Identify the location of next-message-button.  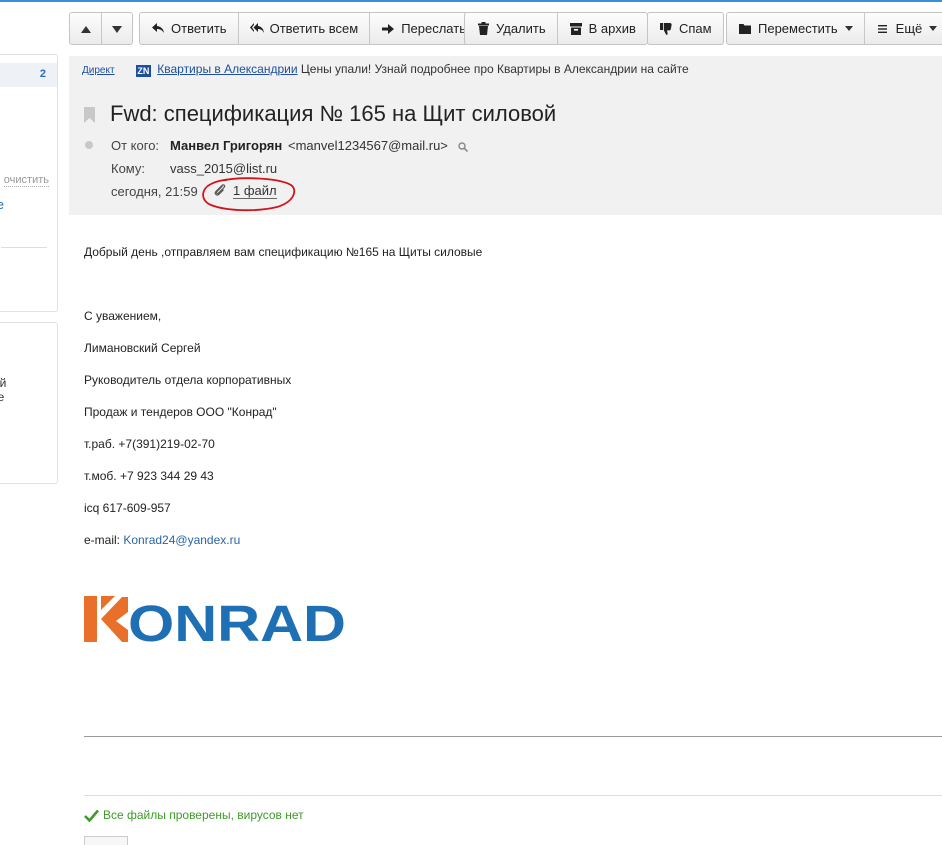
(116, 28).